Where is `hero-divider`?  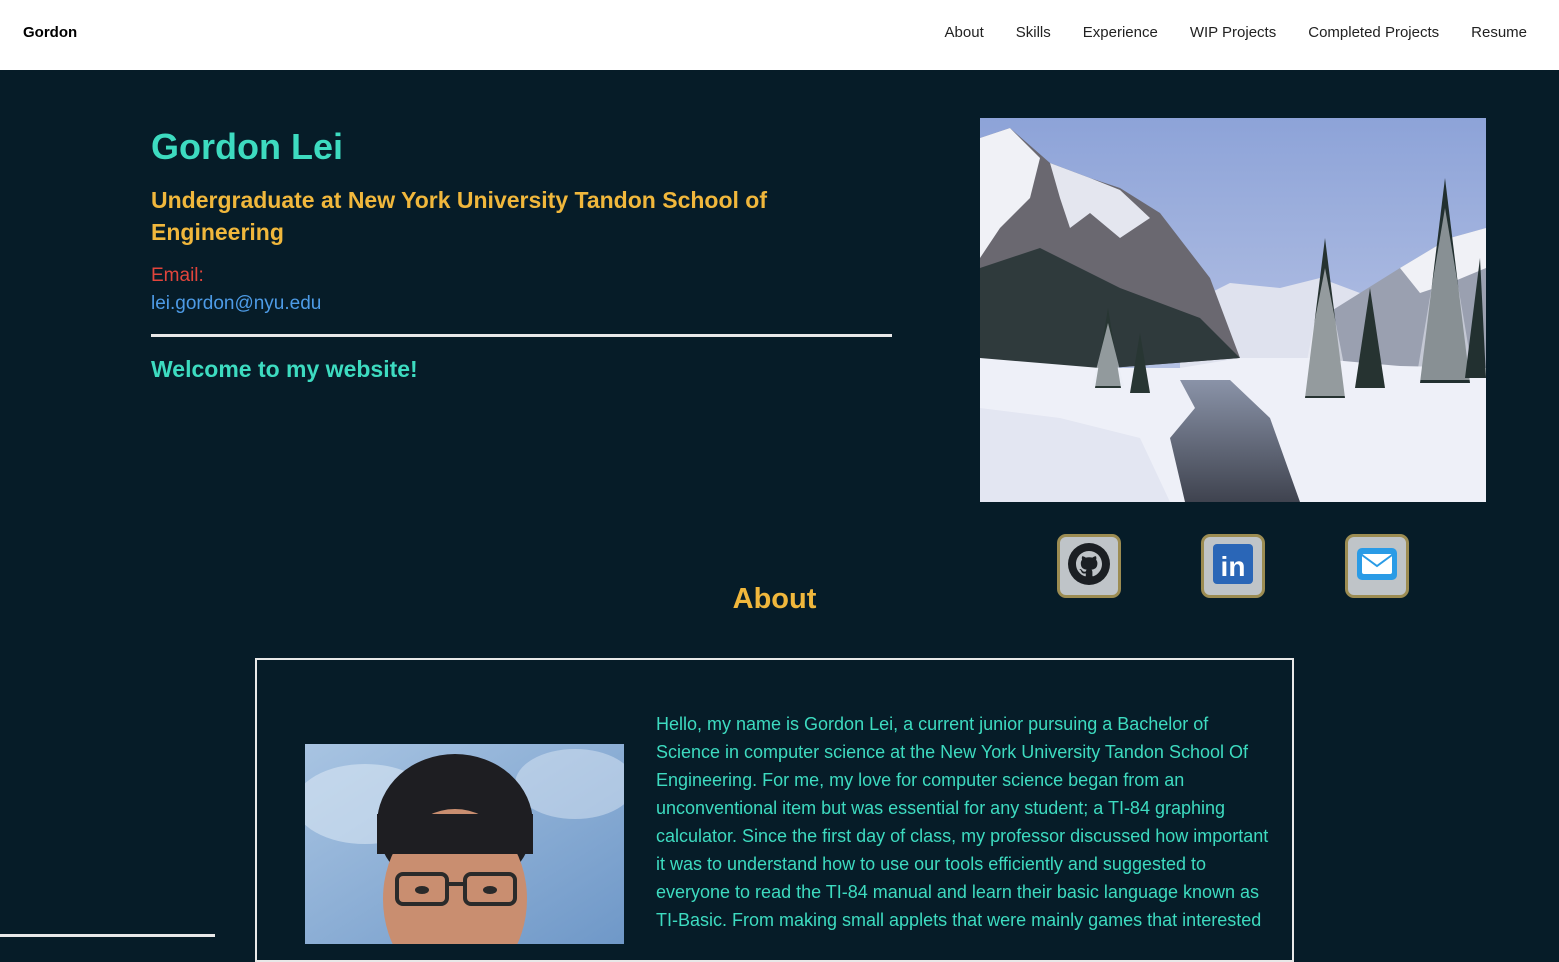
hero-divider is located at coordinates (521, 335).